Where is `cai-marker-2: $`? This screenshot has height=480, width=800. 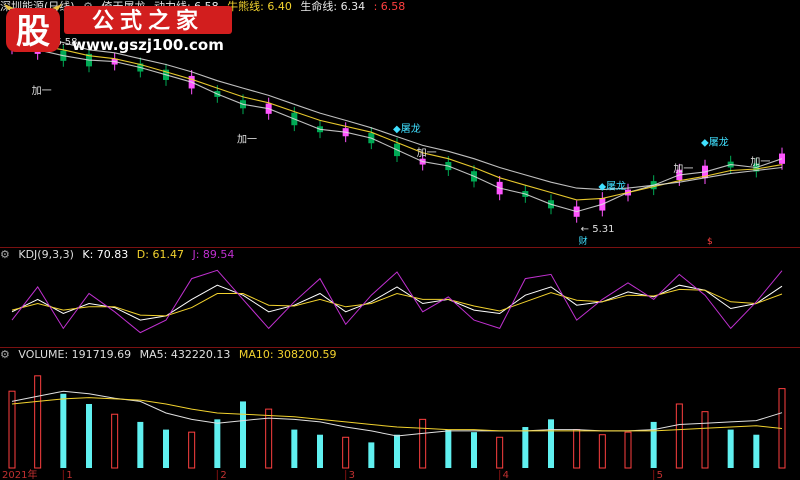
cai-marker-2: $ is located at coordinates (710, 242).